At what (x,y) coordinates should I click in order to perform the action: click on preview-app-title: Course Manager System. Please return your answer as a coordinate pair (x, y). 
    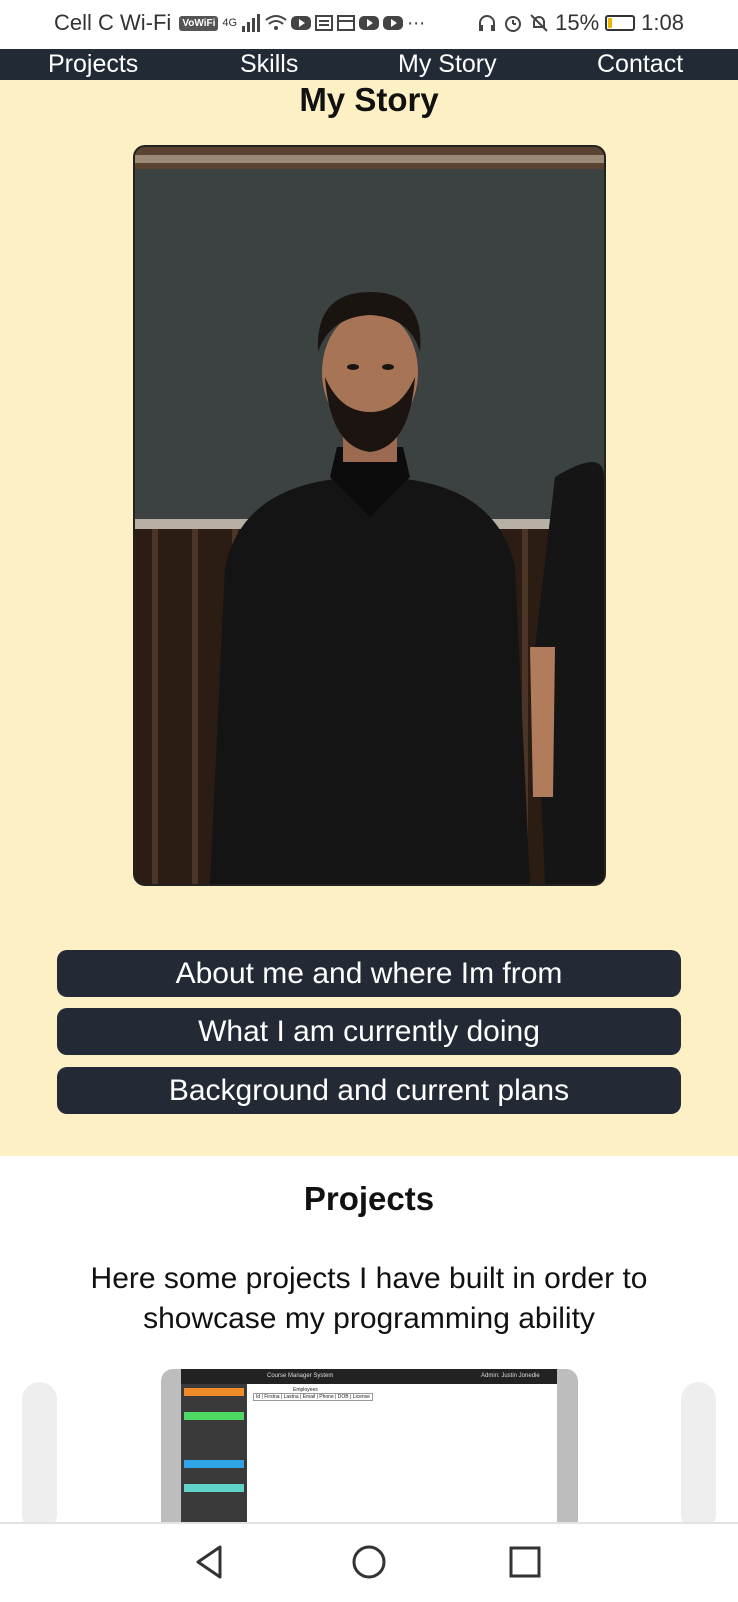
    Looking at the image, I should click on (300, 1376).